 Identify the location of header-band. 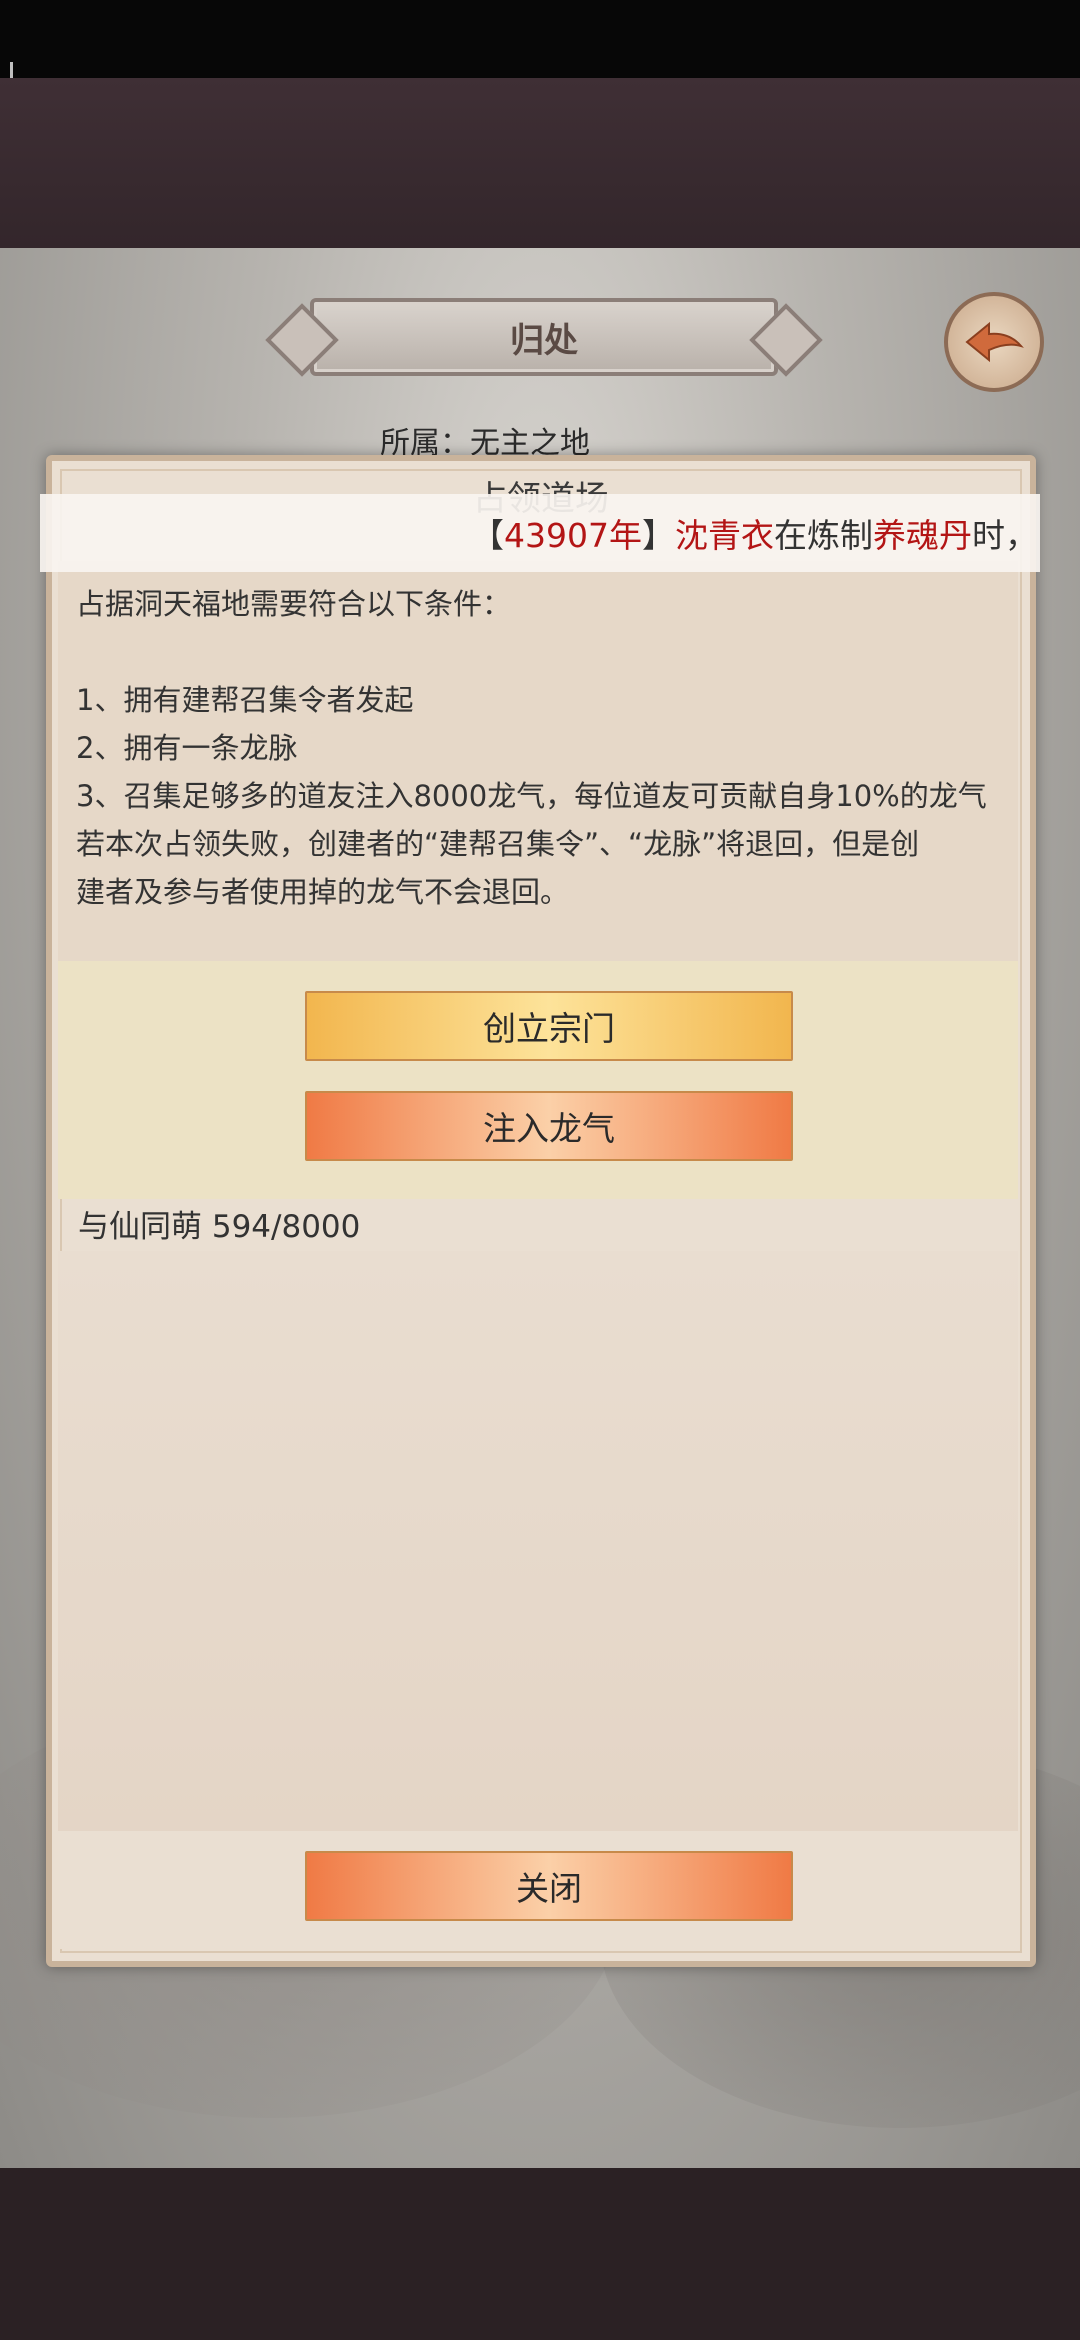
(540, 164).